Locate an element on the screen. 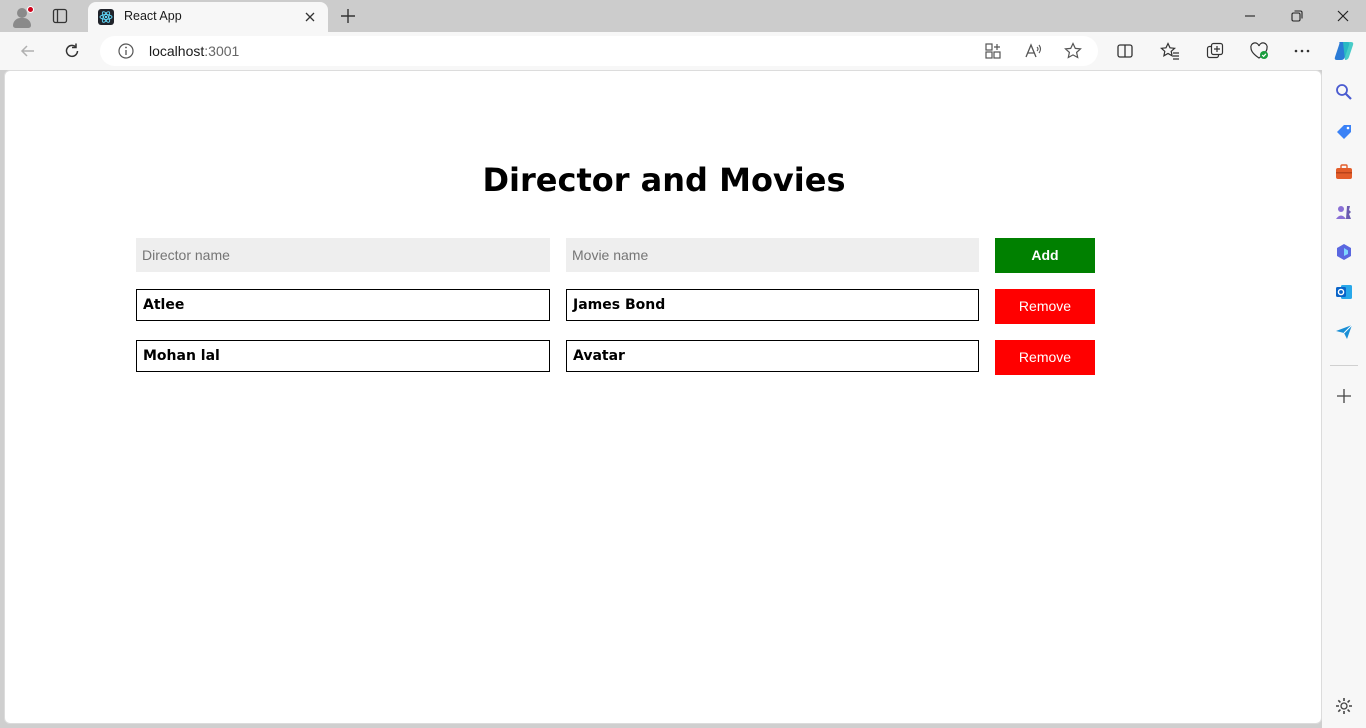 This screenshot has height=728, width=1366. more-options-icon is located at coordinates (1302, 51).